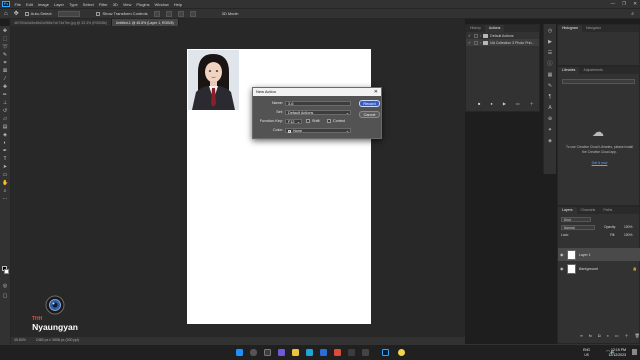 The width and height of the screenshot is (640, 360). Describe the element at coordinates (5, 55) in the screenshot. I see `quick-select-tool-icon: ✎` at that location.